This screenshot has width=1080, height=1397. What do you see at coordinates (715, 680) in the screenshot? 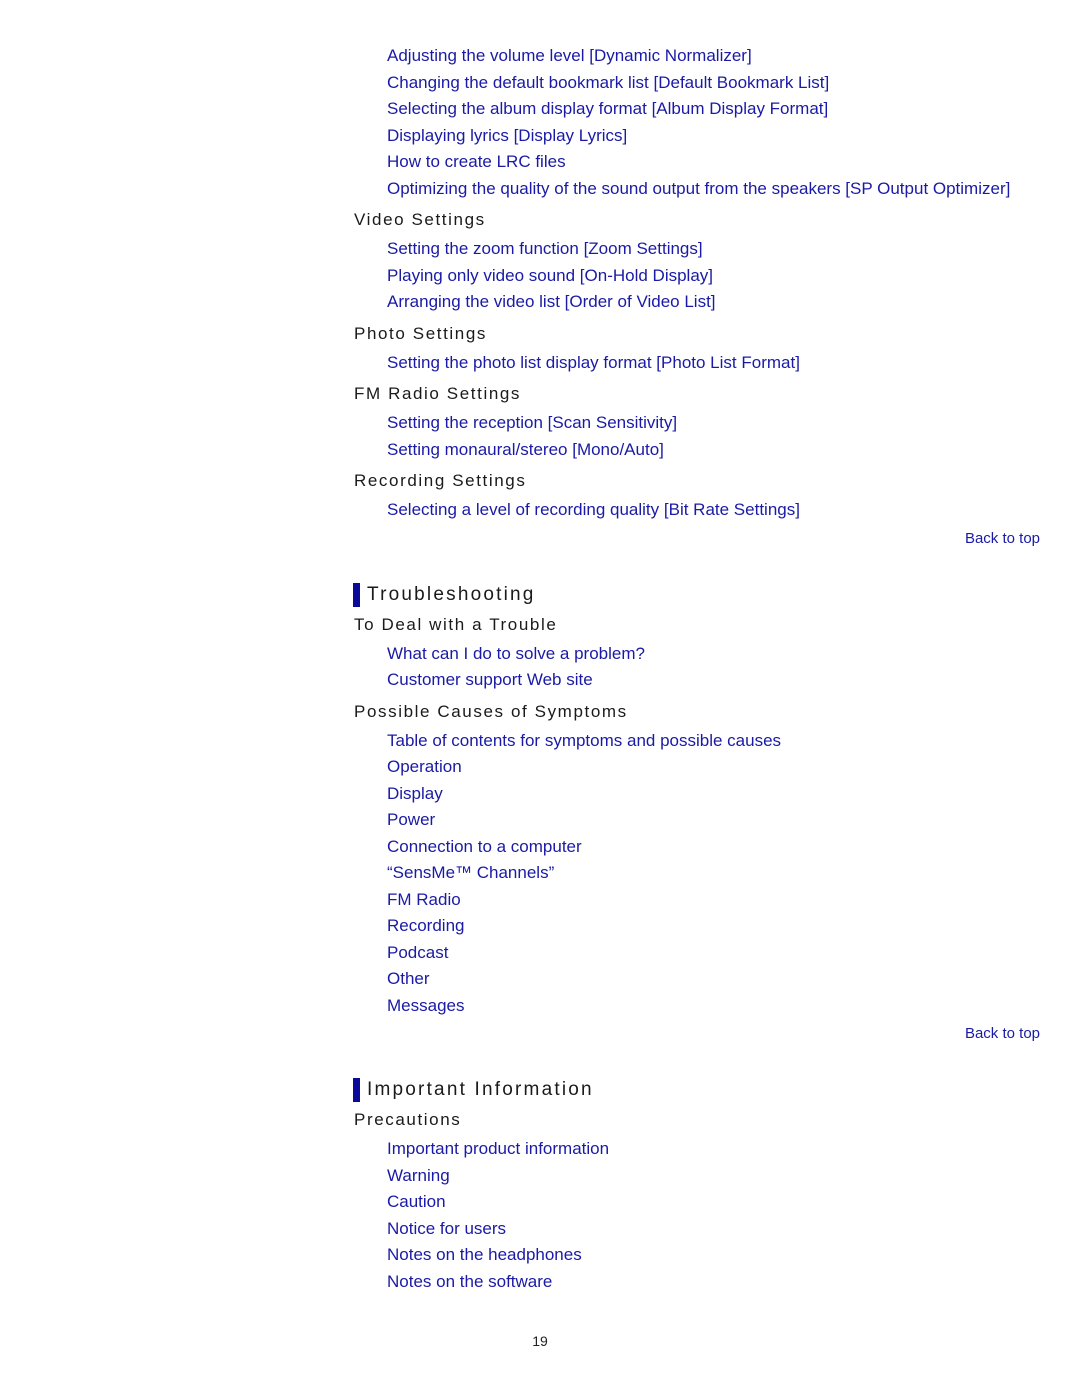
I see `toc-link: Customer support Web site` at bounding box center [715, 680].